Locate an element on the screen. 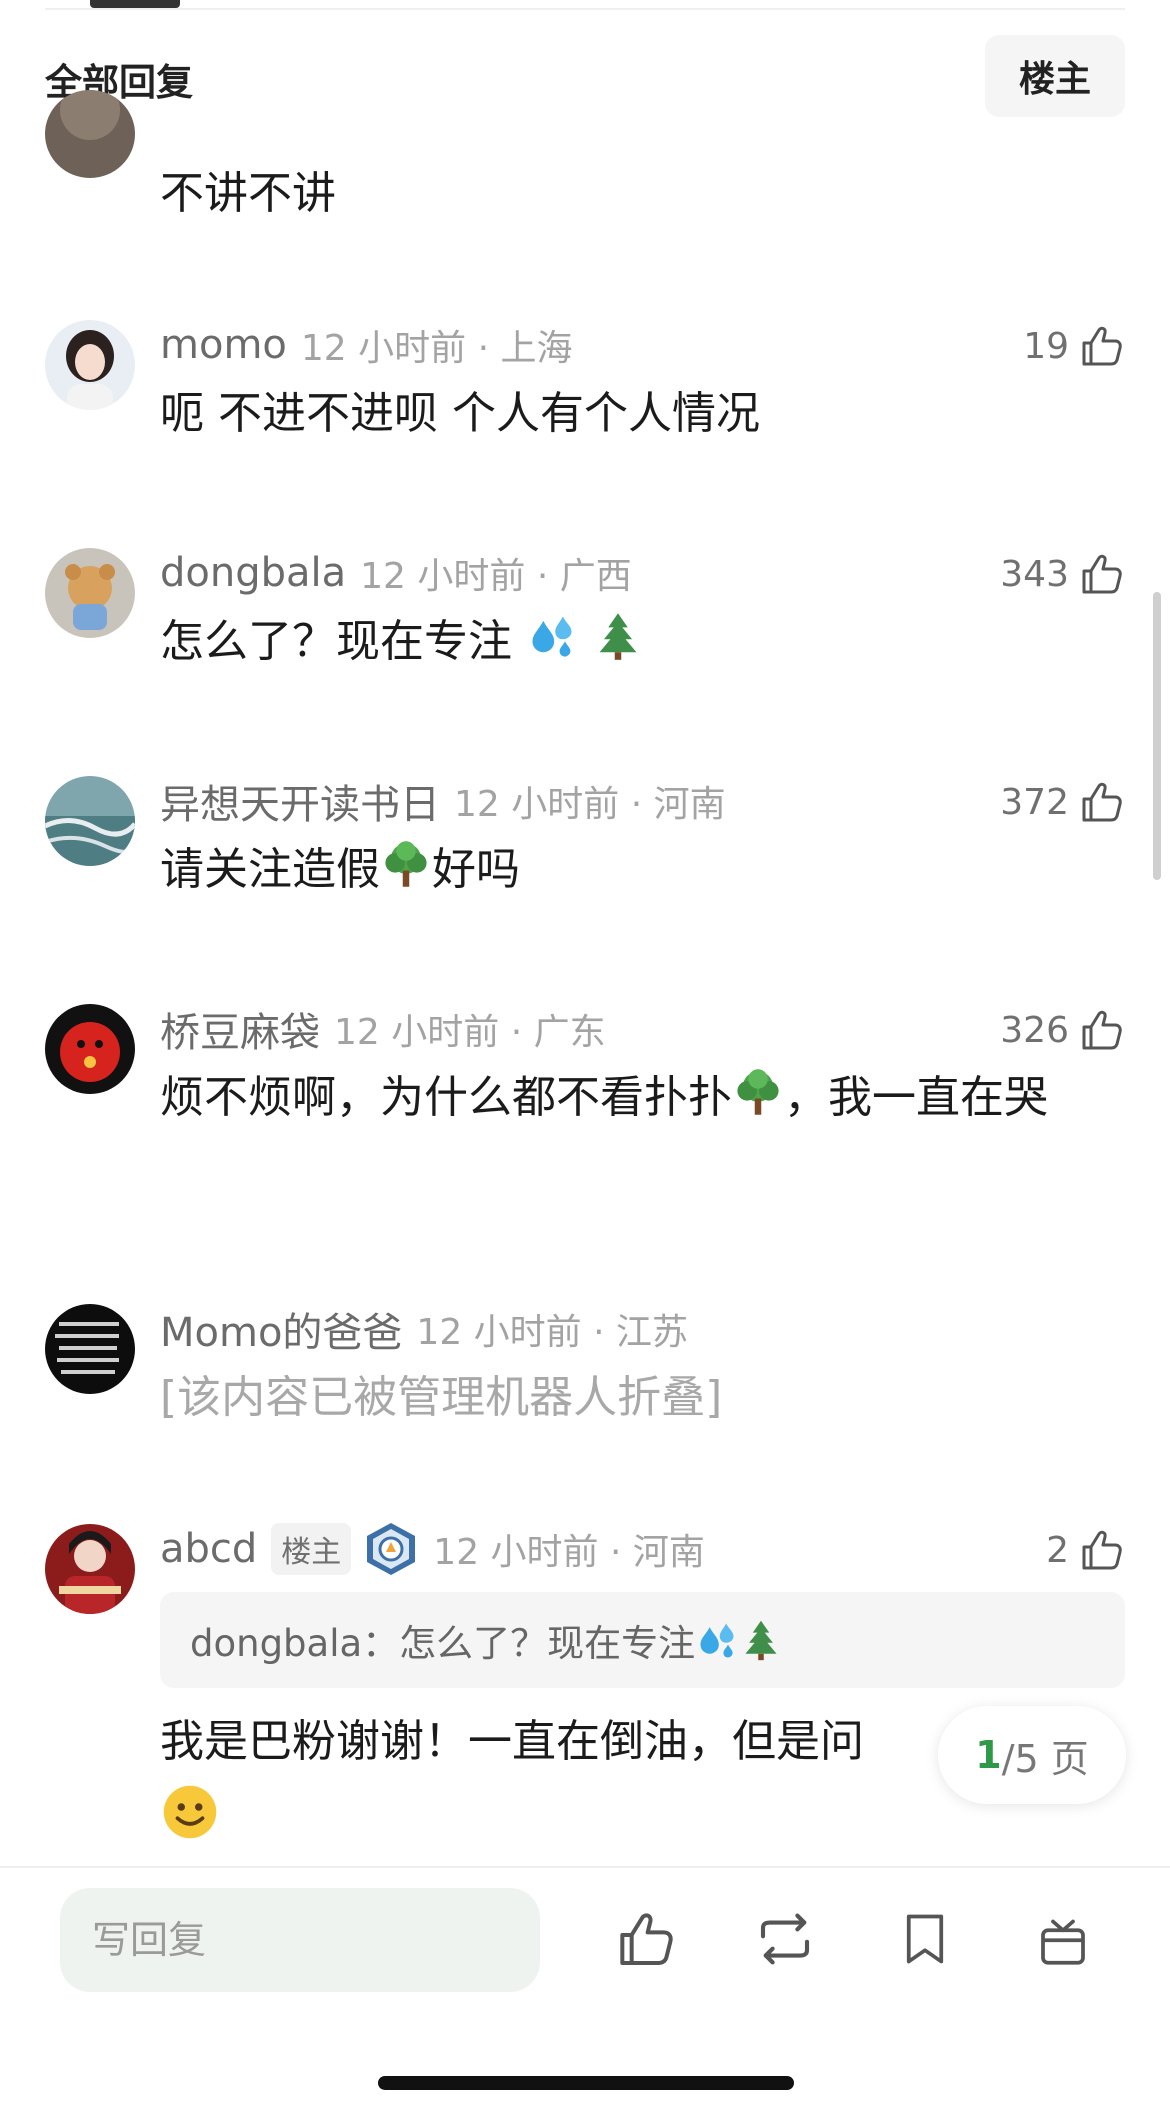  comment-text: 不讲不讲 is located at coordinates (248, 193).